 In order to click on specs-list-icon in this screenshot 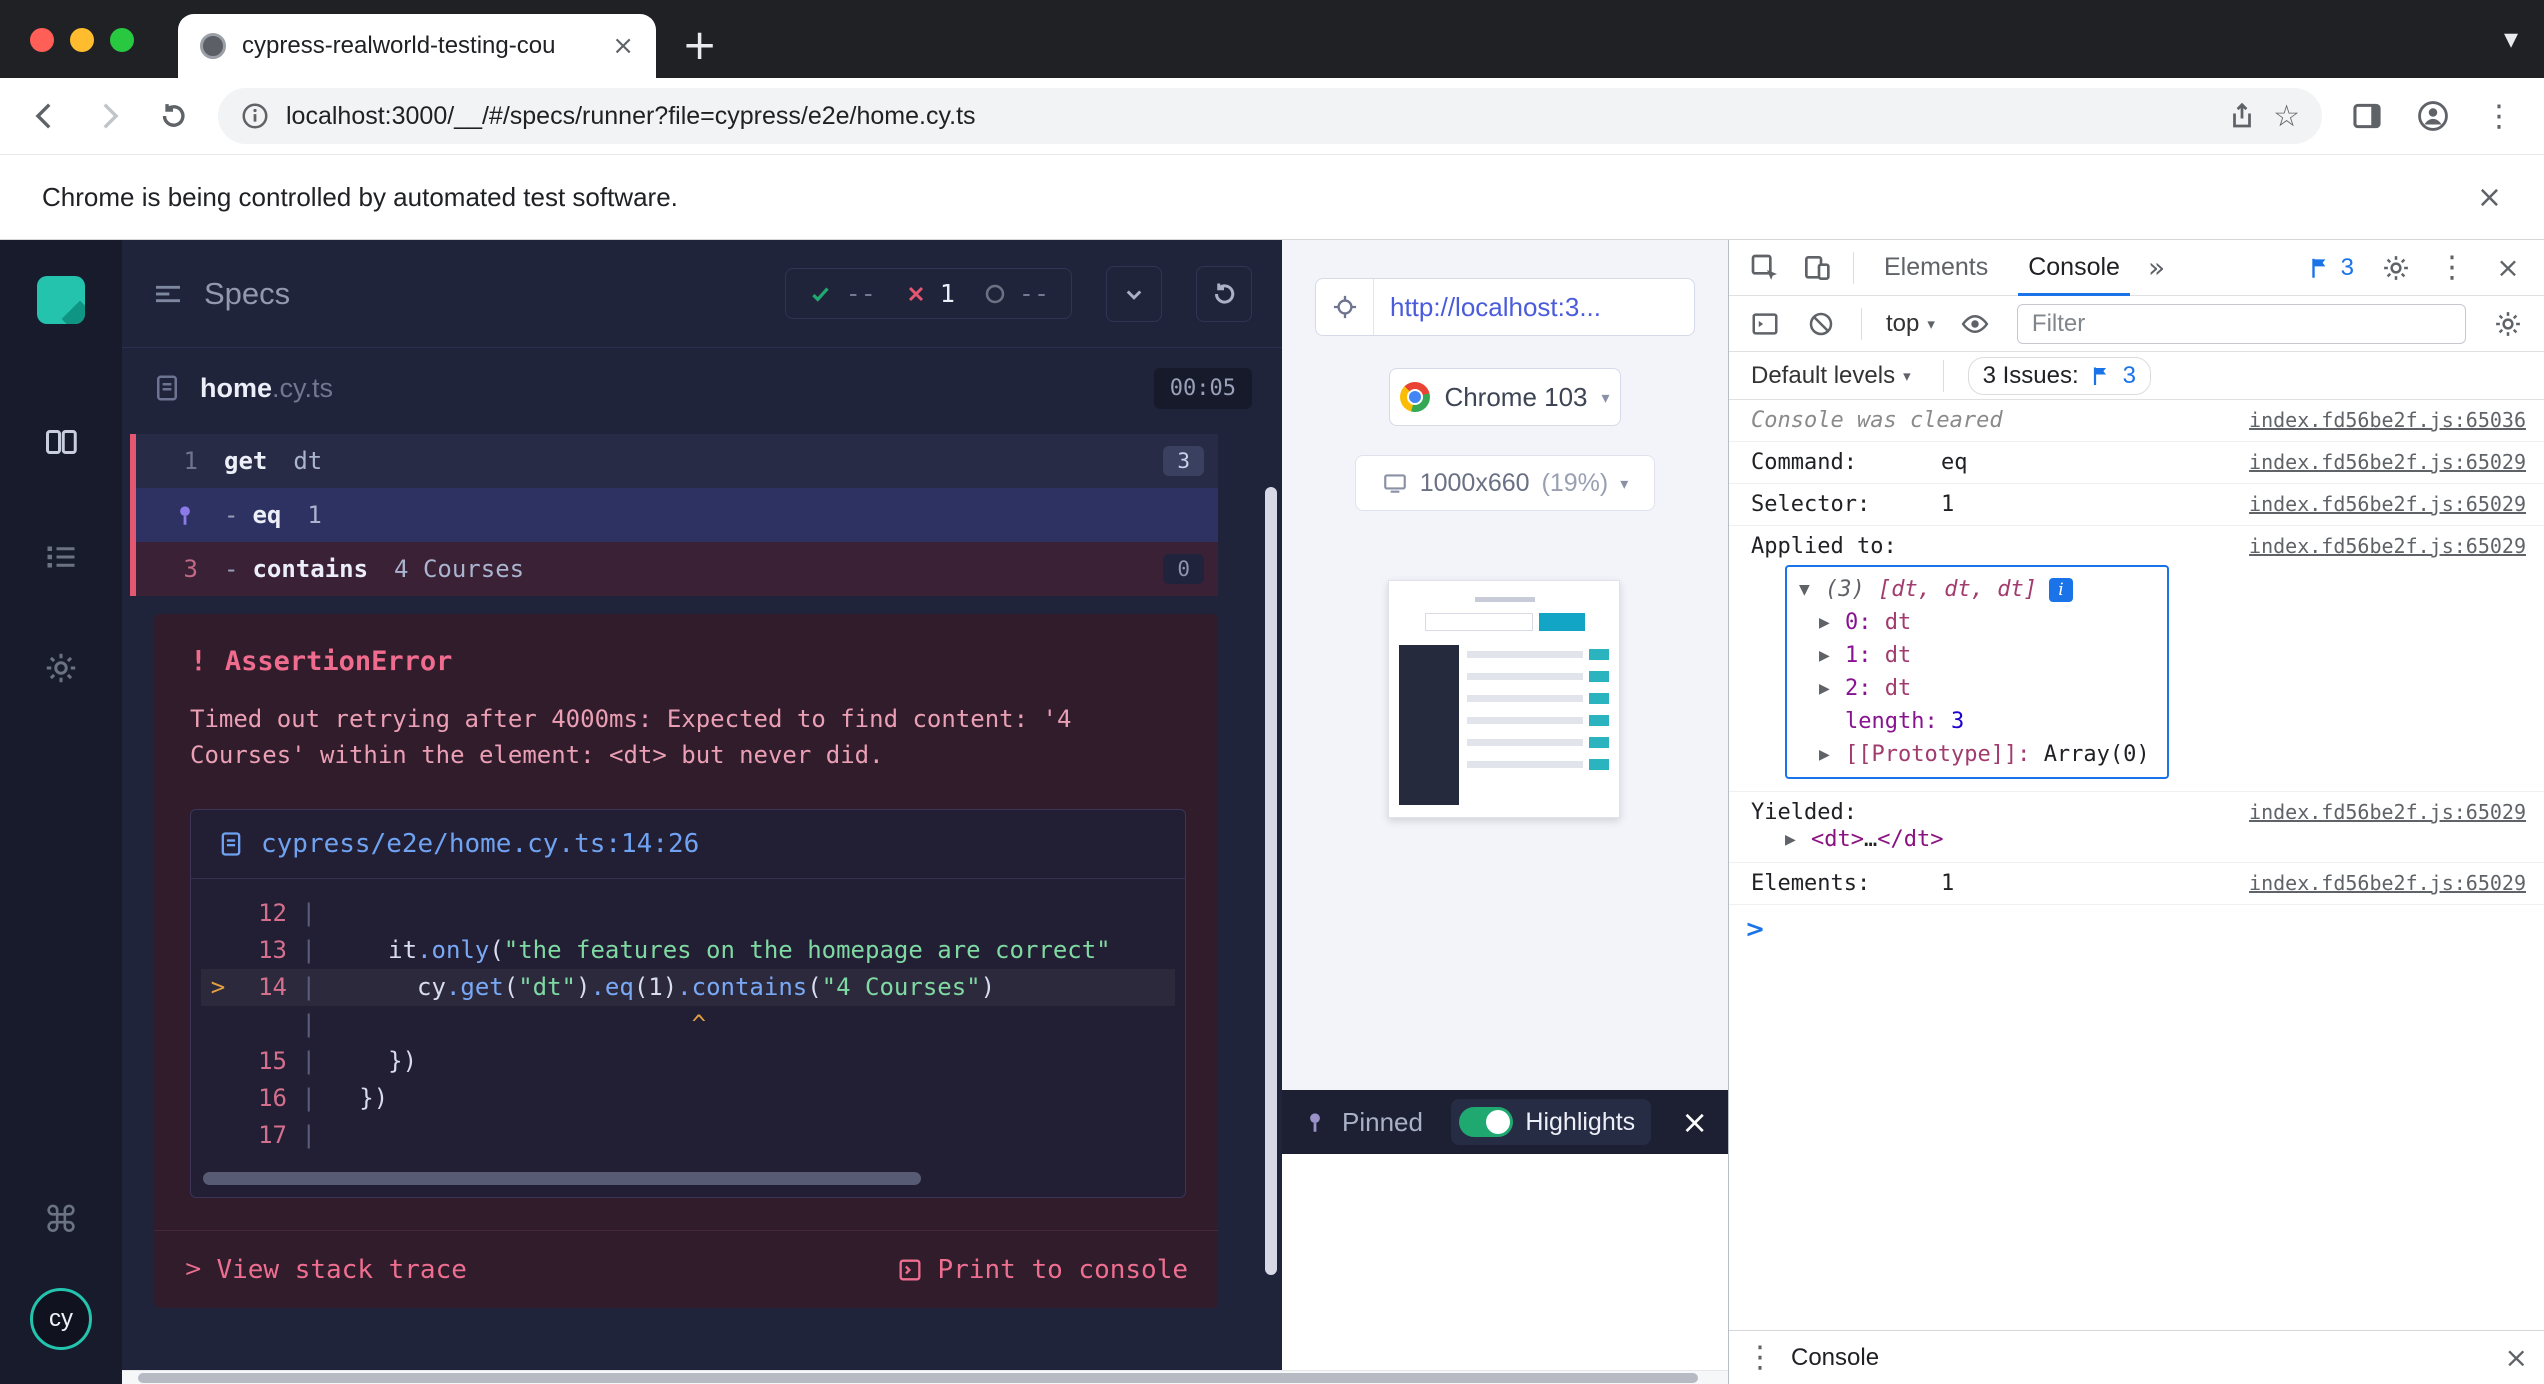, I will do `click(168, 294)`.